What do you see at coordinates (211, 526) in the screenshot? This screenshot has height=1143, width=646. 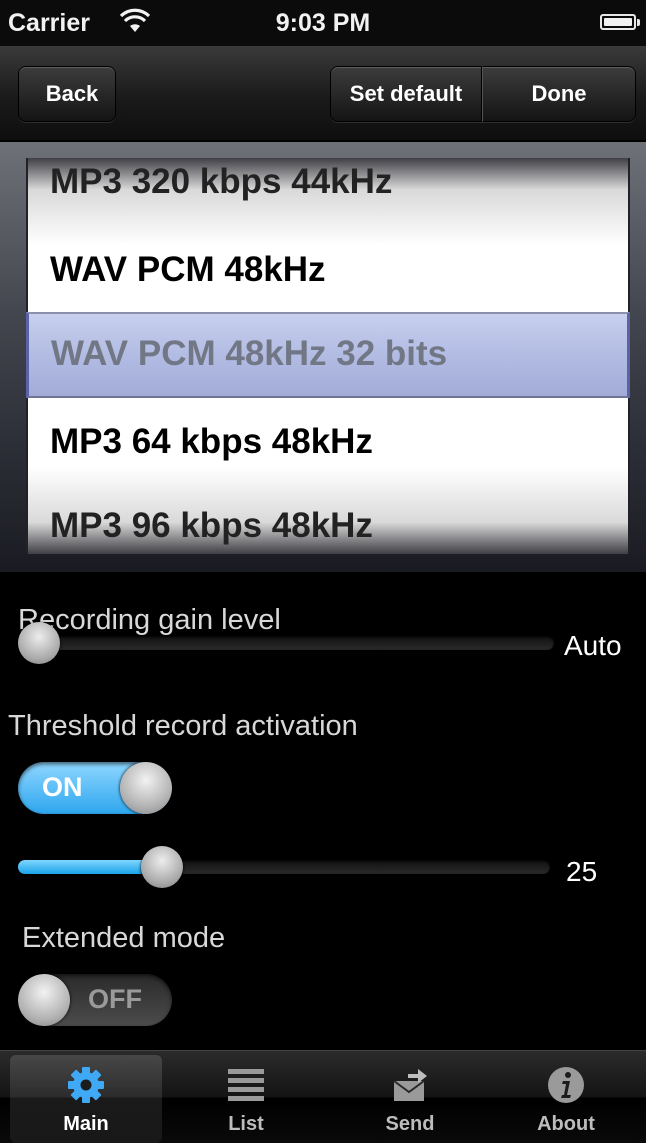 I see `picker-row: MP3 96 kbps 48kHz` at bounding box center [211, 526].